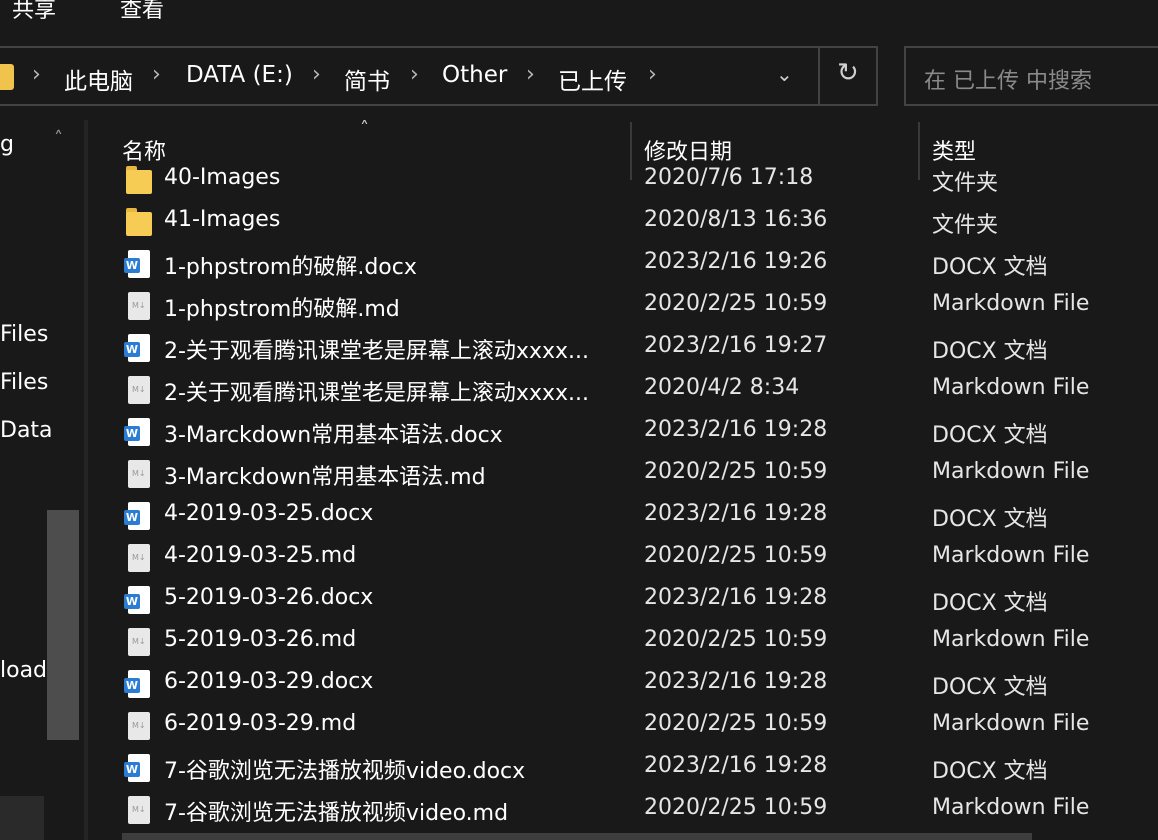 The width and height of the screenshot is (1158, 840). What do you see at coordinates (623, 599) in the screenshot?
I see `file-row: W 5-2019-03-26.docx 2023/2/16 19:28 DOCX 文档` at bounding box center [623, 599].